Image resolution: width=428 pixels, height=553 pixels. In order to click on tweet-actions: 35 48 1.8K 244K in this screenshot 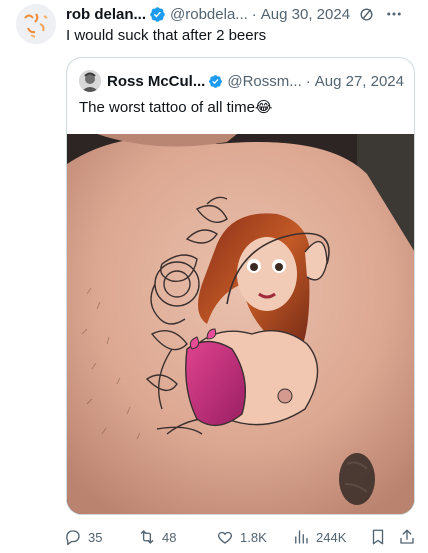, I will do `click(240, 537)`.